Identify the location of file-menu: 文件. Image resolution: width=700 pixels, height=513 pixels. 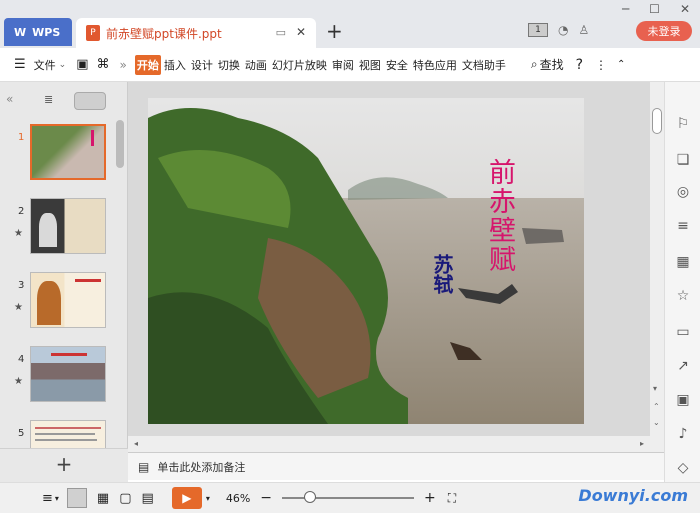
(45, 65).